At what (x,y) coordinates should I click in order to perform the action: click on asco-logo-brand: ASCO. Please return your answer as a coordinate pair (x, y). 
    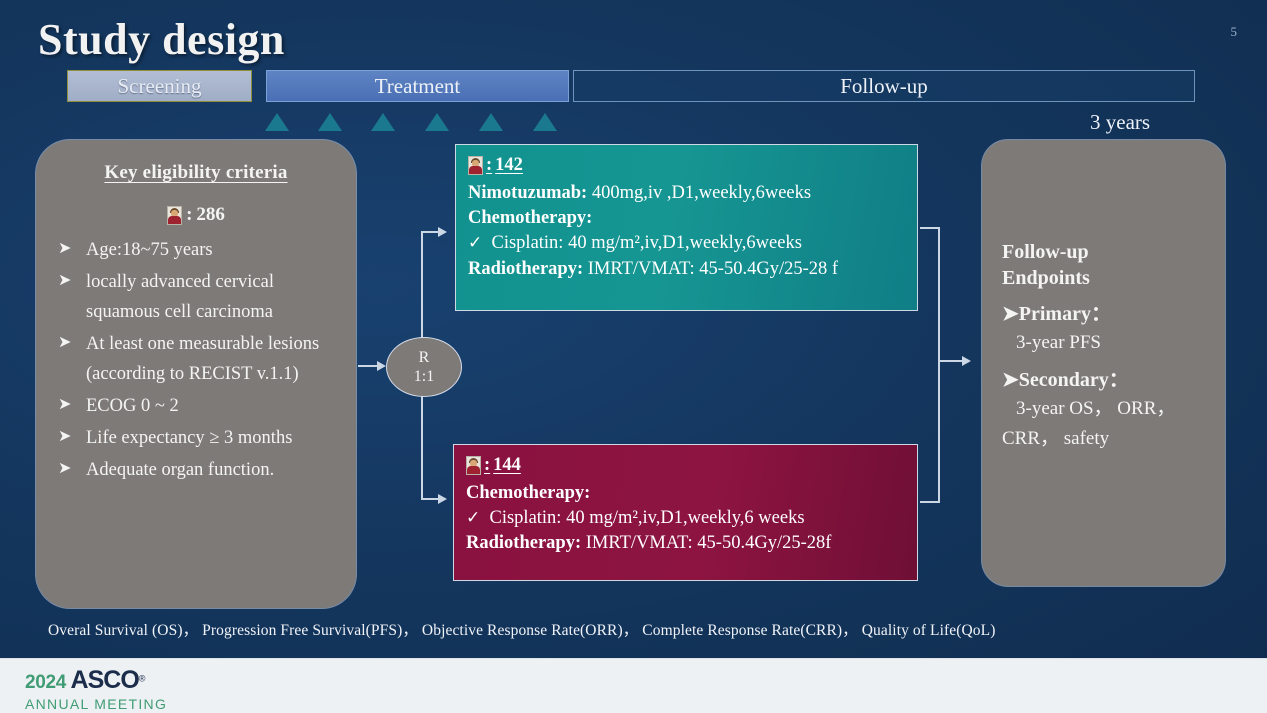
    Looking at the image, I should click on (105, 680).